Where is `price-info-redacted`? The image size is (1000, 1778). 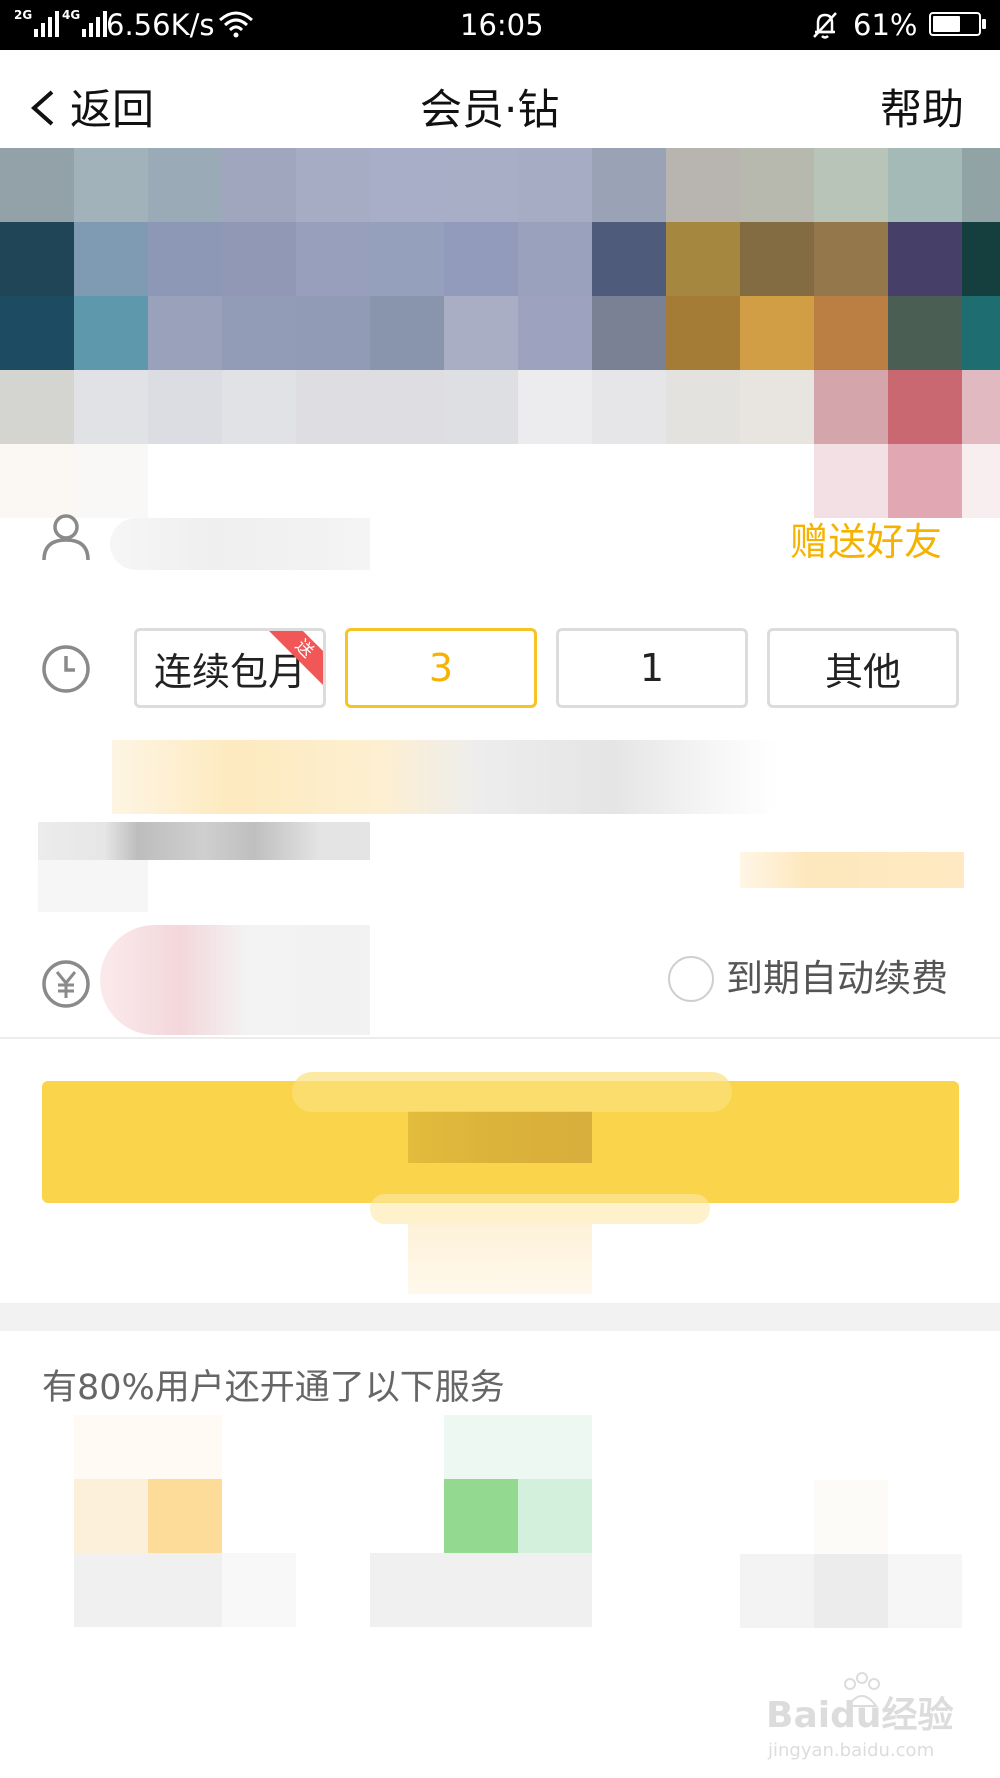
price-info-redacted is located at coordinates (445, 777).